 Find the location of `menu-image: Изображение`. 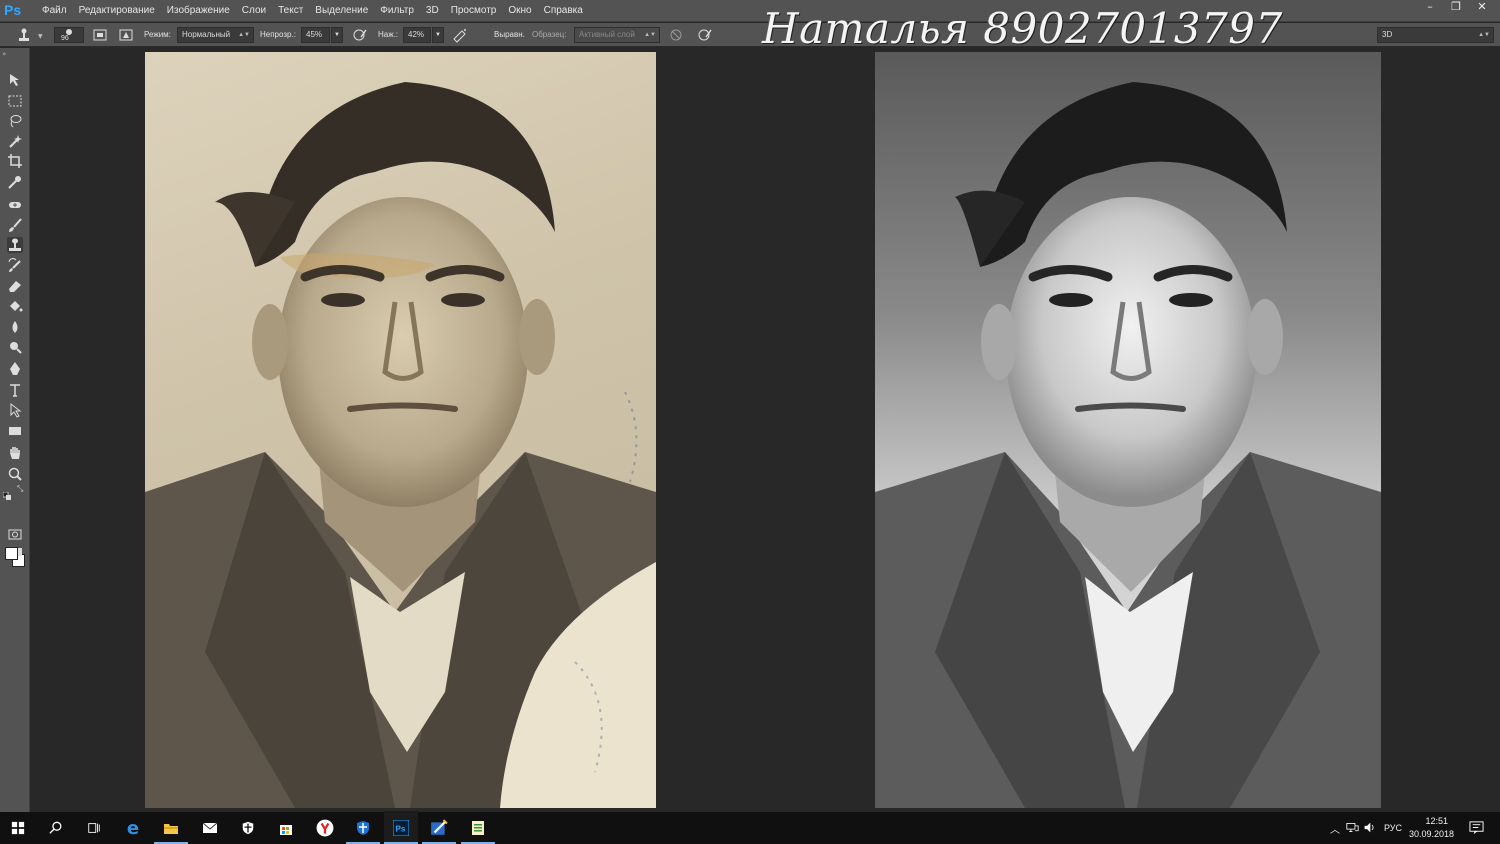

menu-image: Изображение is located at coordinates (198, 11).